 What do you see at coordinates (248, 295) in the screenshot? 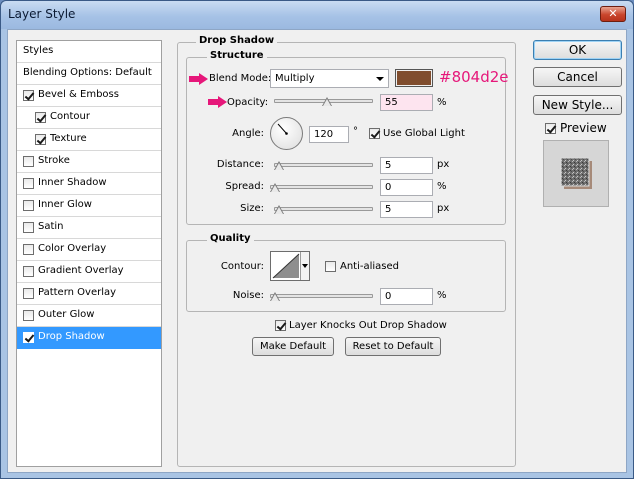
I see `noise-label: Noise:` at bounding box center [248, 295].